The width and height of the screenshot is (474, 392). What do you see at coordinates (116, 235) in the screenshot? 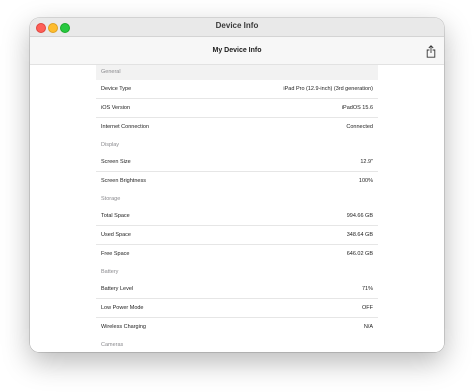
I see `row-label: Used Space` at bounding box center [116, 235].